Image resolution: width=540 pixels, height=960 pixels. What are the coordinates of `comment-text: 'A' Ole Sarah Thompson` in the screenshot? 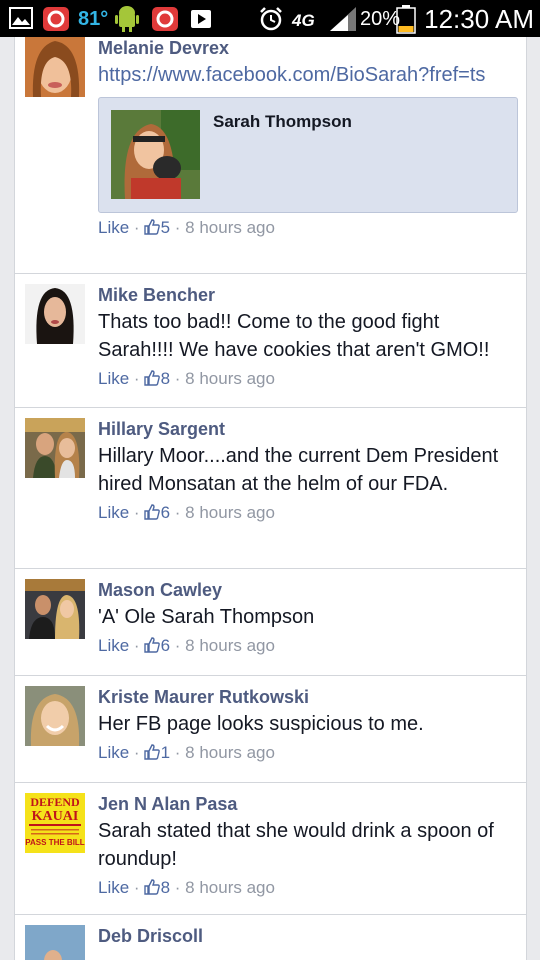 It's located at (206, 617).